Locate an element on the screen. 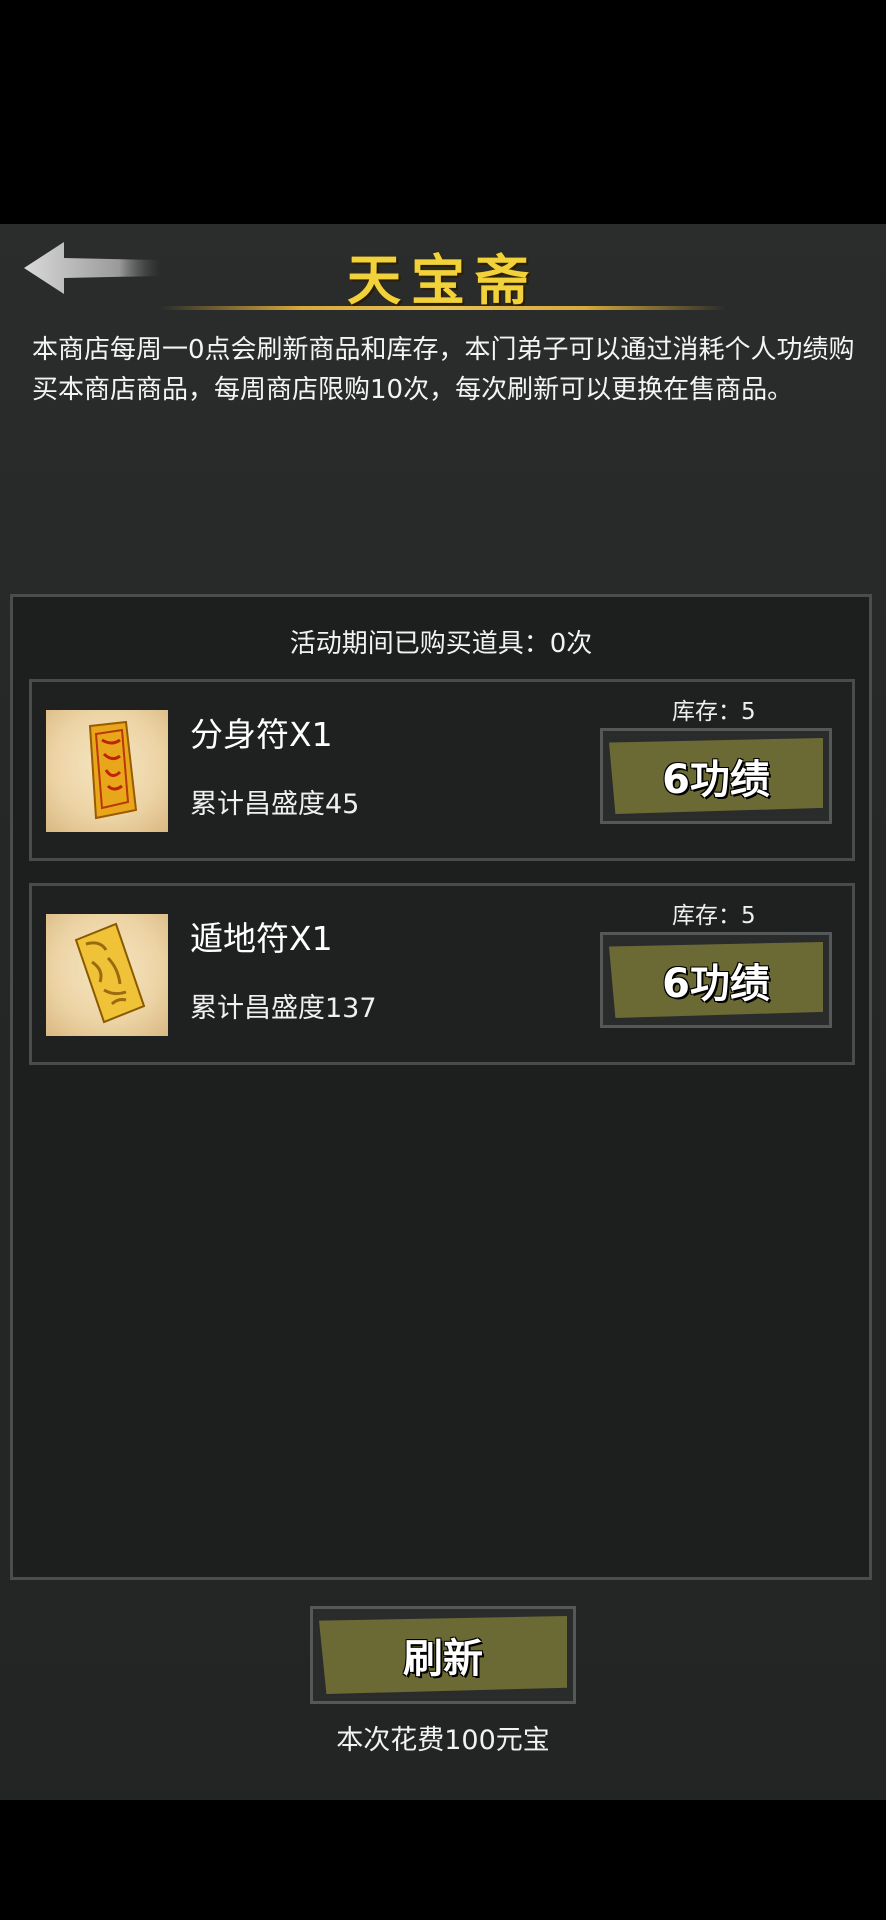  refresh-button-label: 刷新 is located at coordinates (443, 1655).